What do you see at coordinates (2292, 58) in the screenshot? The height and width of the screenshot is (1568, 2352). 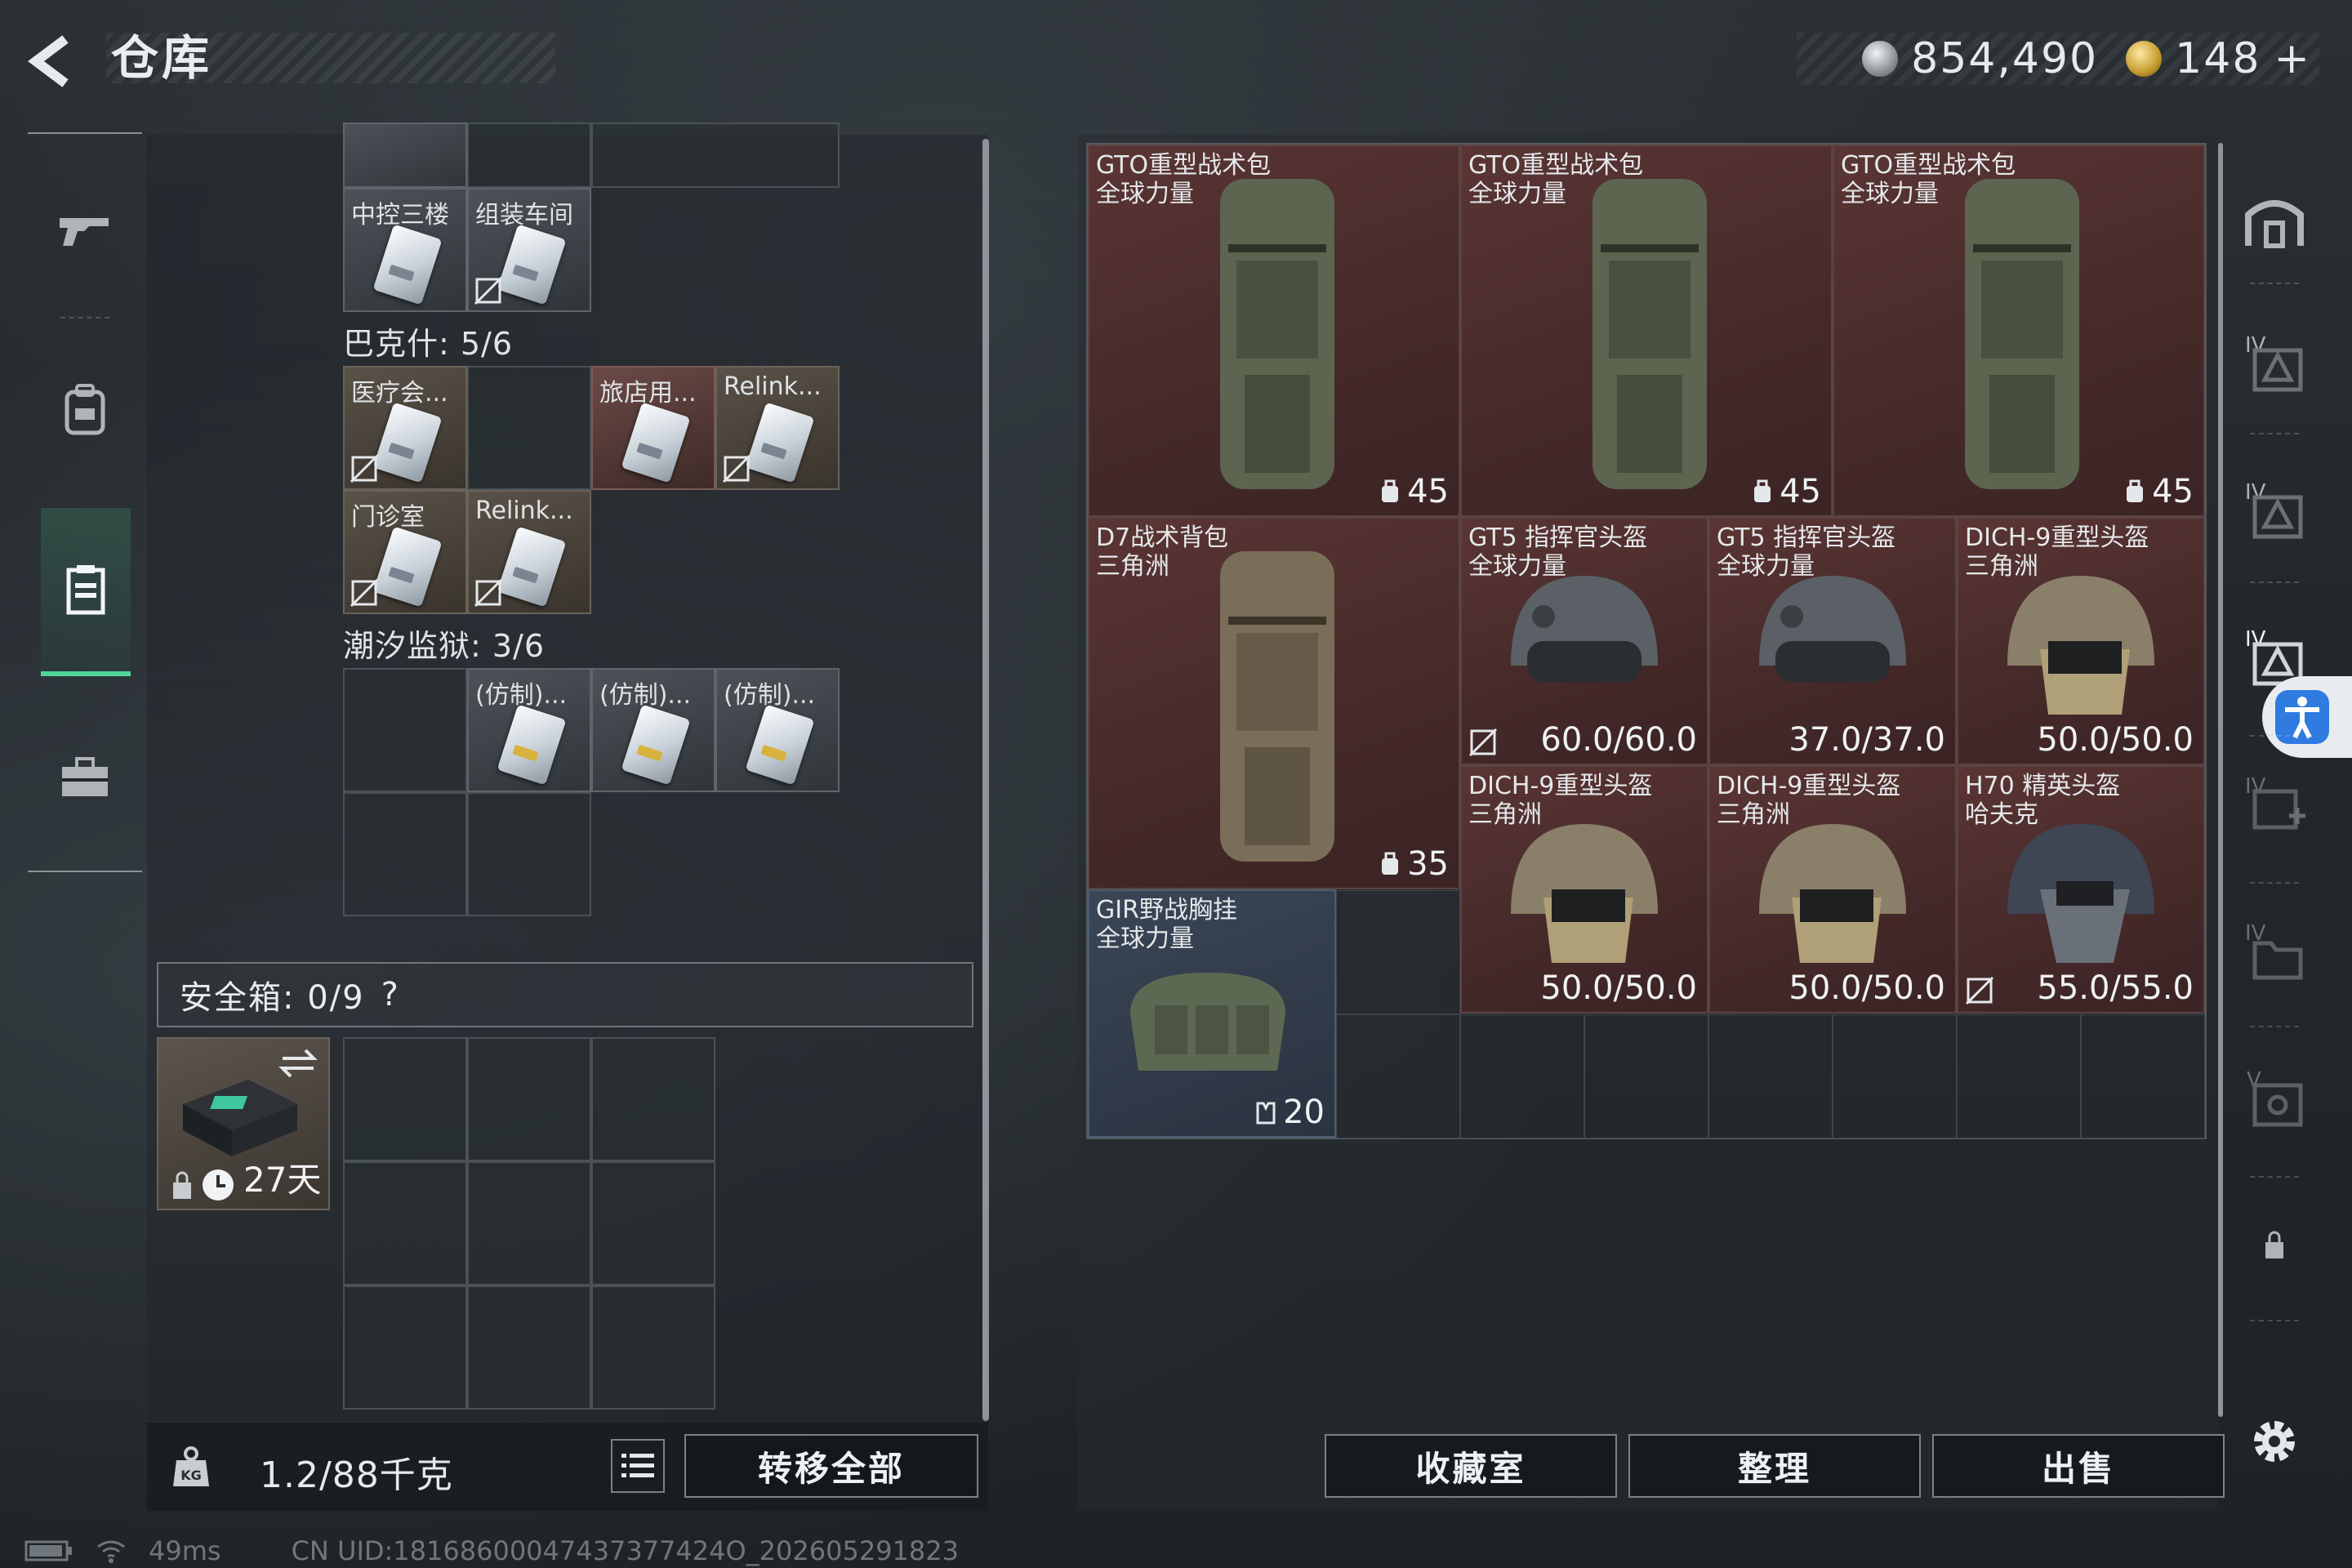 I see `add-currency-button: +` at bounding box center [2292, 58].